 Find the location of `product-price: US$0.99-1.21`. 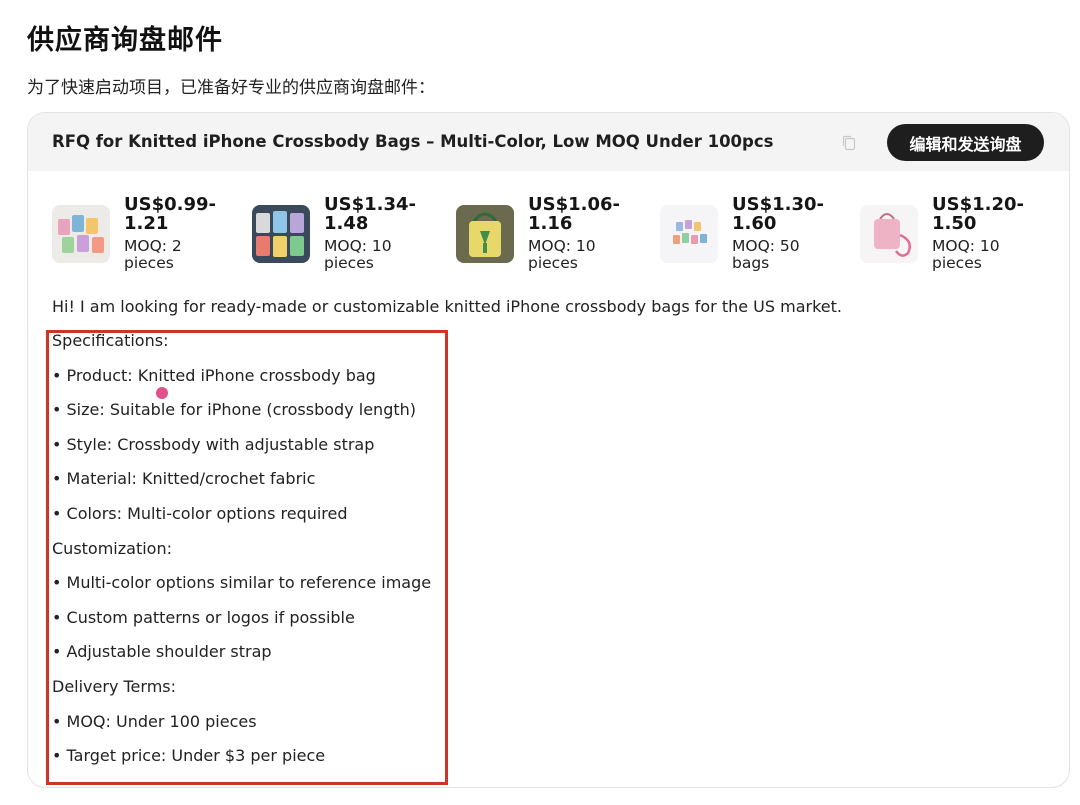

product-price: US$0.99-1.21 is located at coordinates (170, 214).